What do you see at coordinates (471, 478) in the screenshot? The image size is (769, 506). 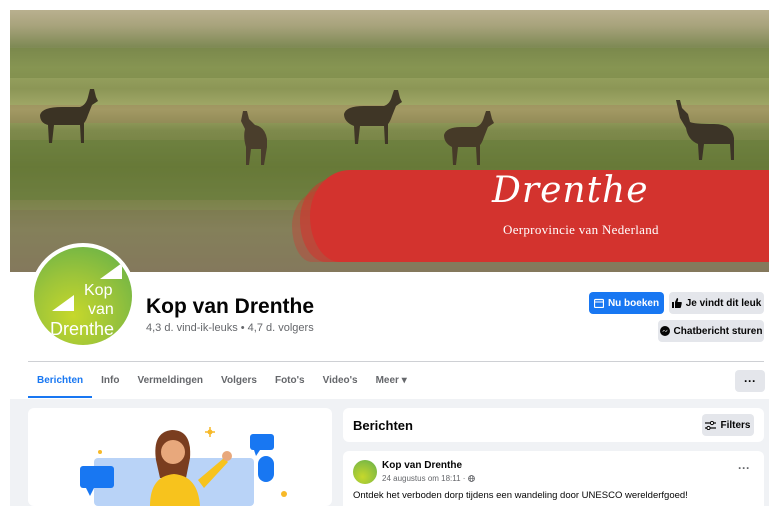 I see `globe-icon` at bounding box center [471, 478].